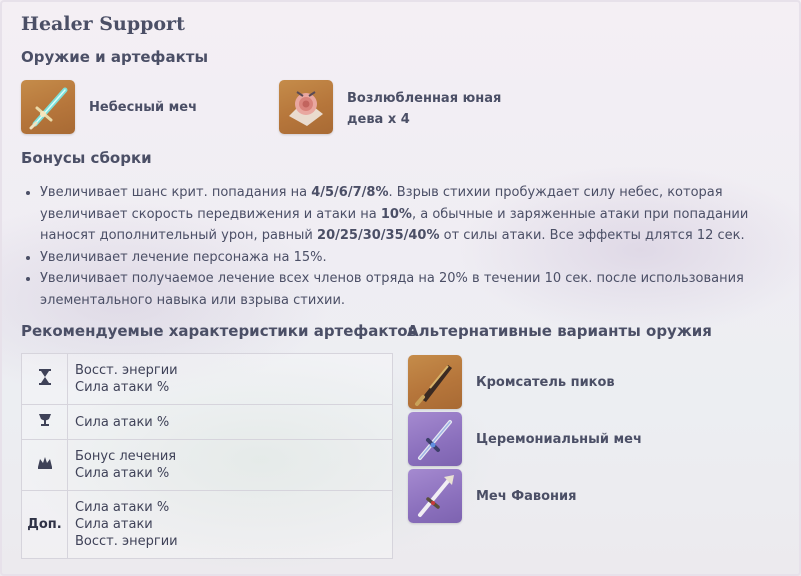 This screenshot has height=576, width=801. I want to click on rose-artifact-icon, so click(306, 107).